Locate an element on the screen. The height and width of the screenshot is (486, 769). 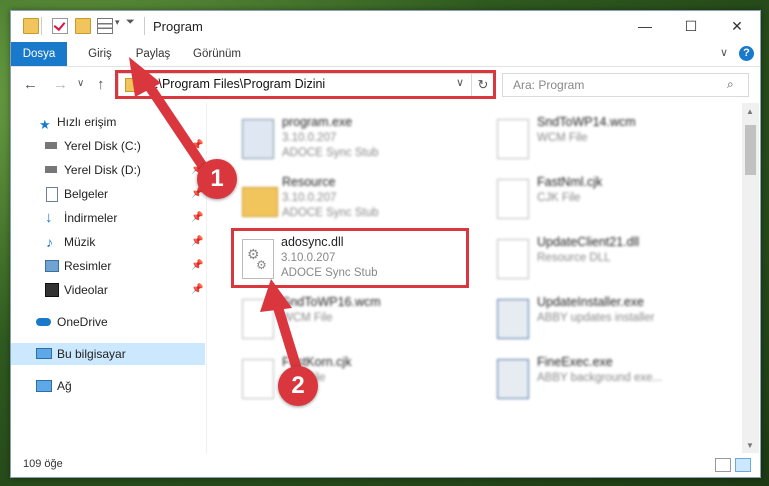
recent-locations-button: ∨ is located at coordinates (80, 83).